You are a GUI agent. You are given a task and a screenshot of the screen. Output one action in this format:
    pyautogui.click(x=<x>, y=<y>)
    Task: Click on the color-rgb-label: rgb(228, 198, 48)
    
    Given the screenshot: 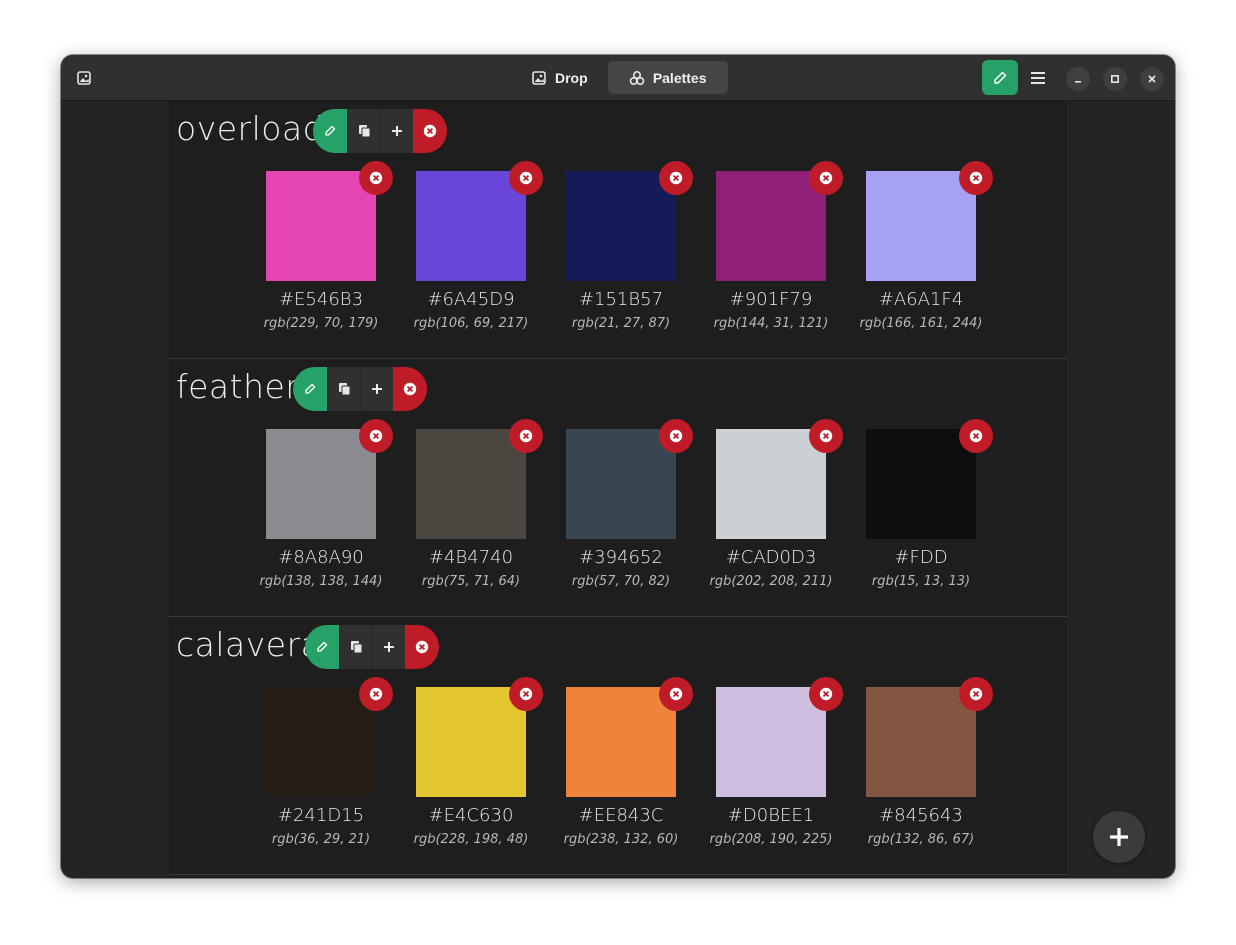 What is the action you would take?
    pyautogui.click(x=471, y=839)
    